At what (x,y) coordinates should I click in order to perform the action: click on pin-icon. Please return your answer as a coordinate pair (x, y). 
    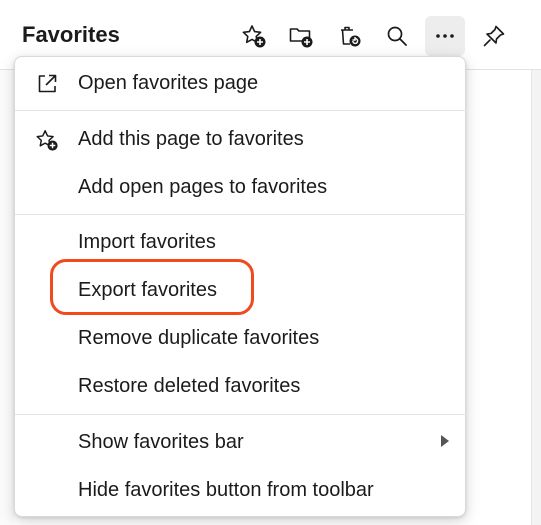
    Looking at the image, I should click on (494, 36).